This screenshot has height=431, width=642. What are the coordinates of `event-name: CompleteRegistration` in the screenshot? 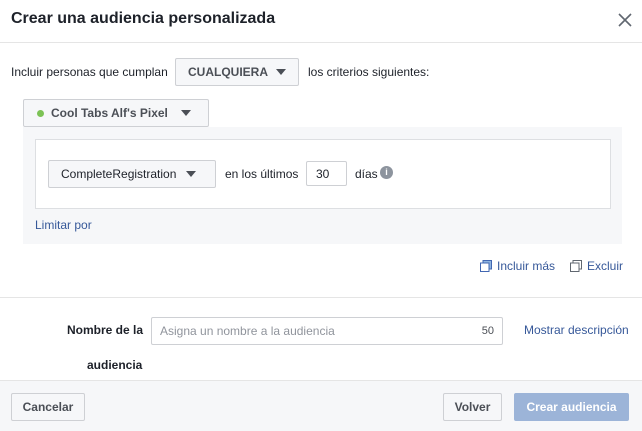 It's located at (119, 174).